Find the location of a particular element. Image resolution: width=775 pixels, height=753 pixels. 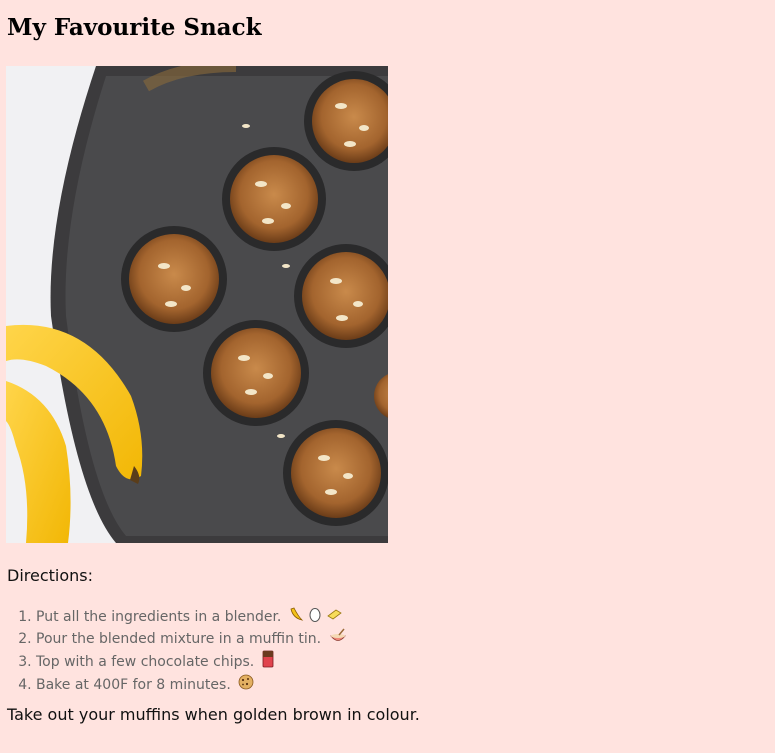

step-text: Top with a few chocolate chips. is located at coordinates (145, 662).